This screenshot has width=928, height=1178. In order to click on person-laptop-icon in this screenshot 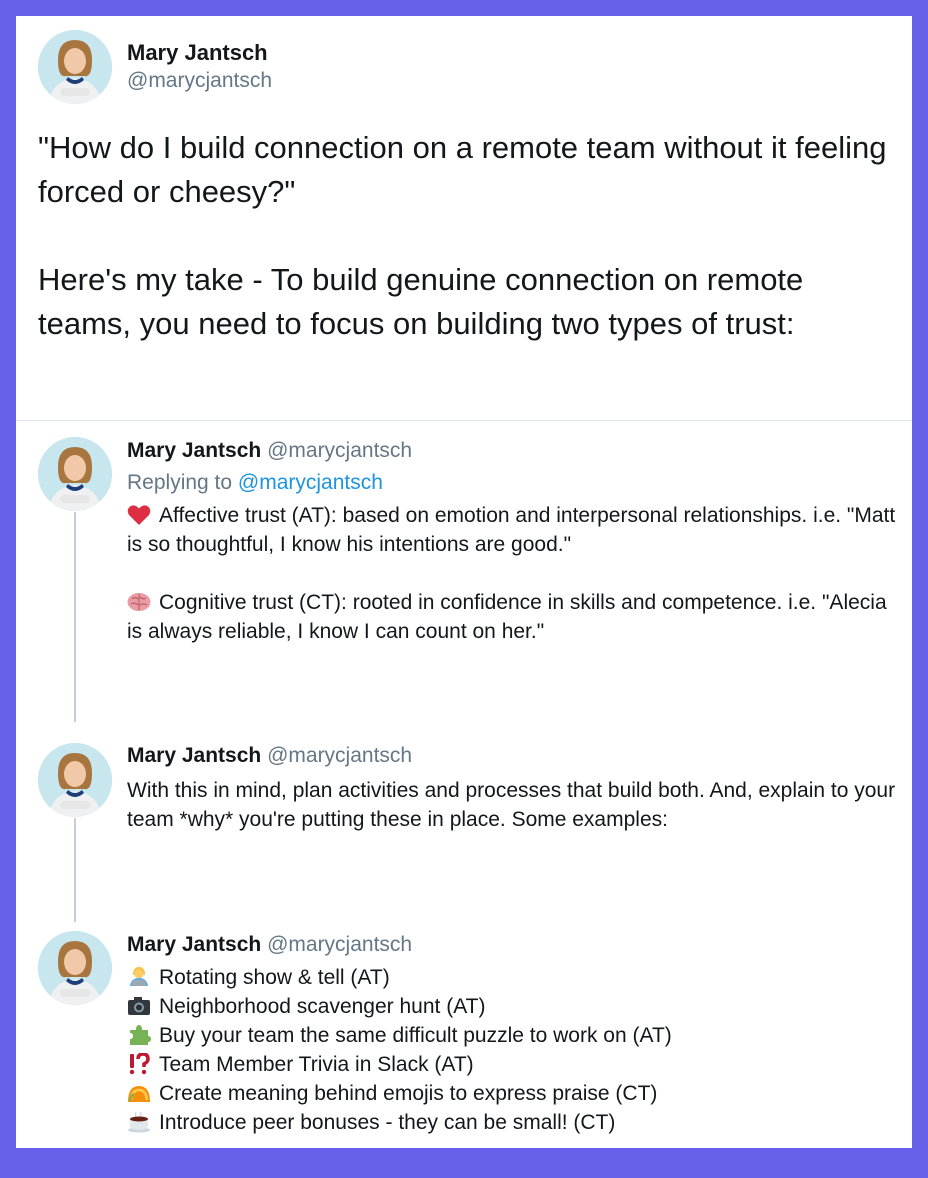, I will do `click(139, 977)`.